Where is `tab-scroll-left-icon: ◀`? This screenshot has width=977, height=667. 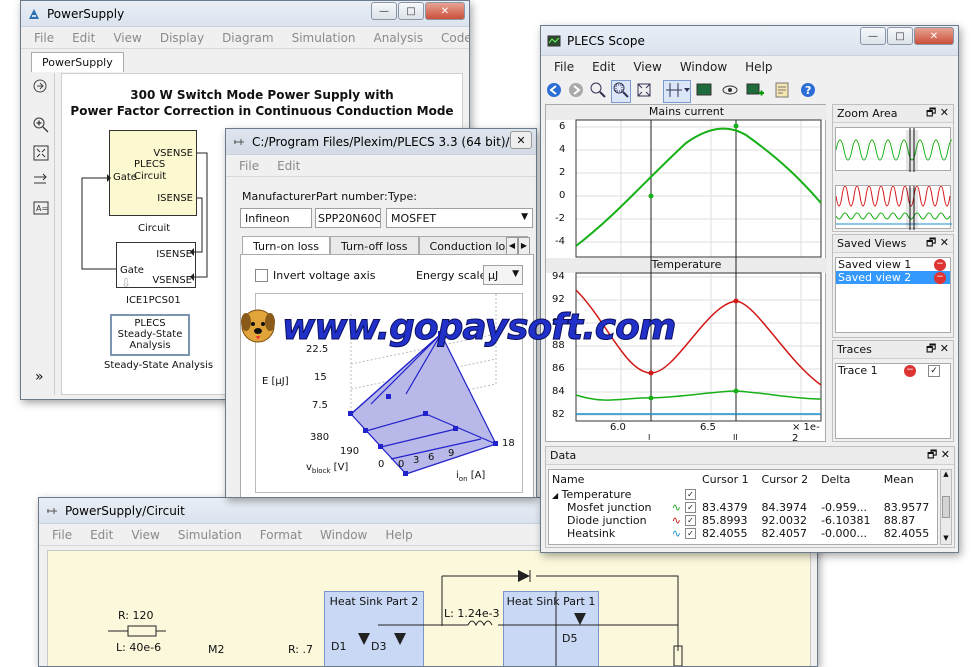 tab-scroll-left-icon: ◀ is located at coordinates (512, 246).